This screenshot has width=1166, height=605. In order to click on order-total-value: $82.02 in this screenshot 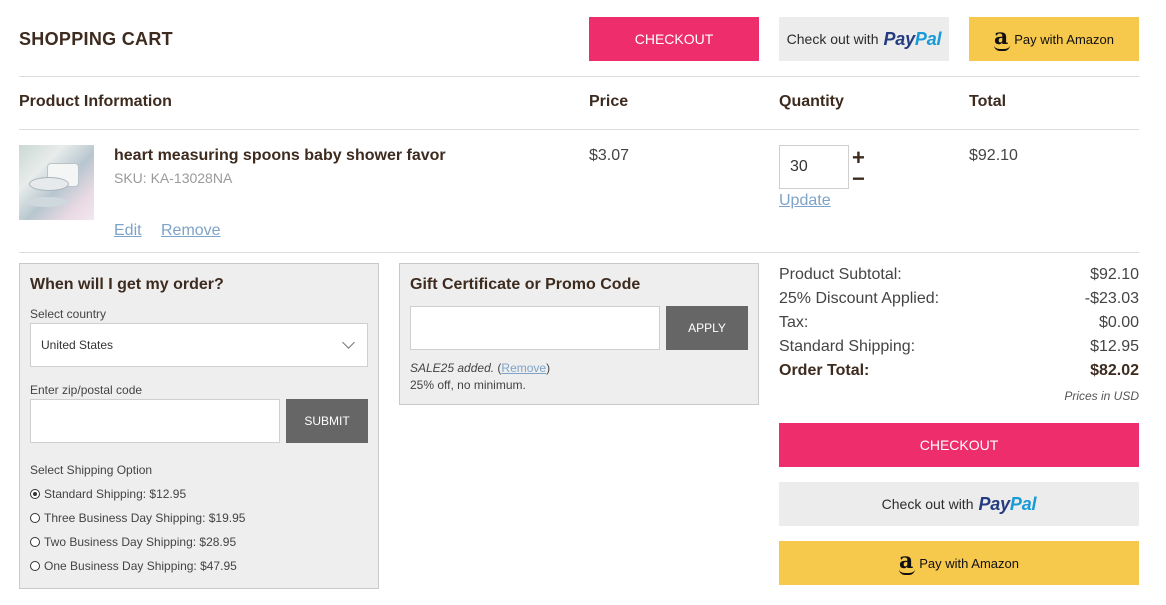, I will do `click(1114, 370)`.